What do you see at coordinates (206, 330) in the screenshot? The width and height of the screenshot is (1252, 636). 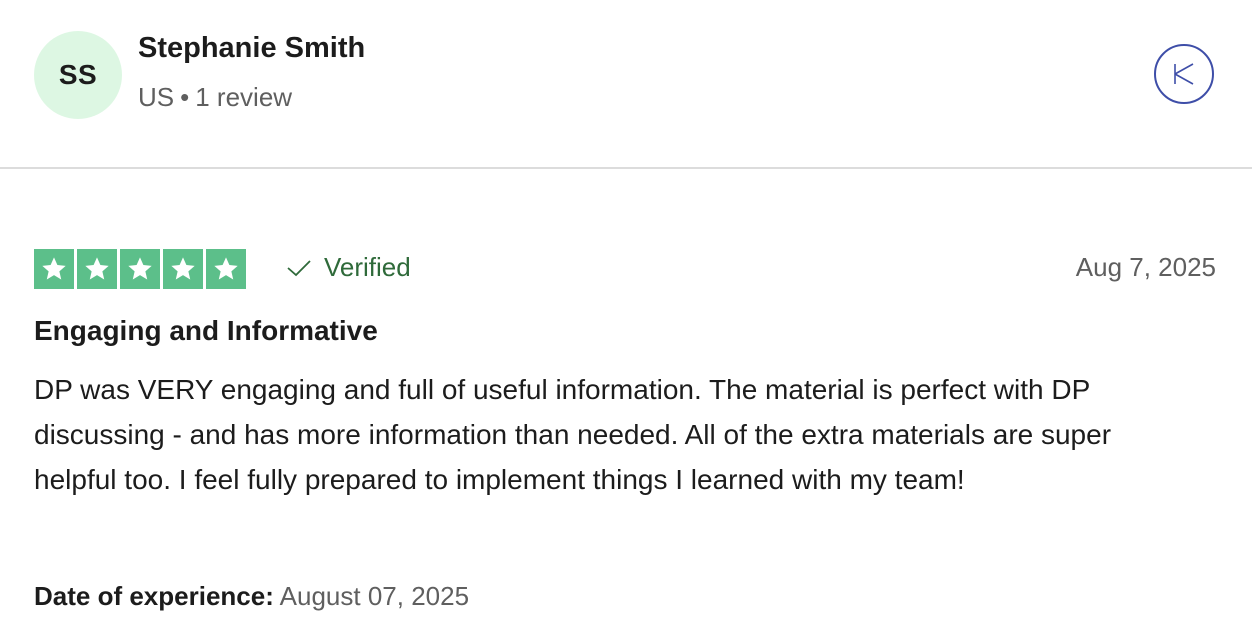 I see `review-title: Engaging and Informative` at bounding box center [206, 330].